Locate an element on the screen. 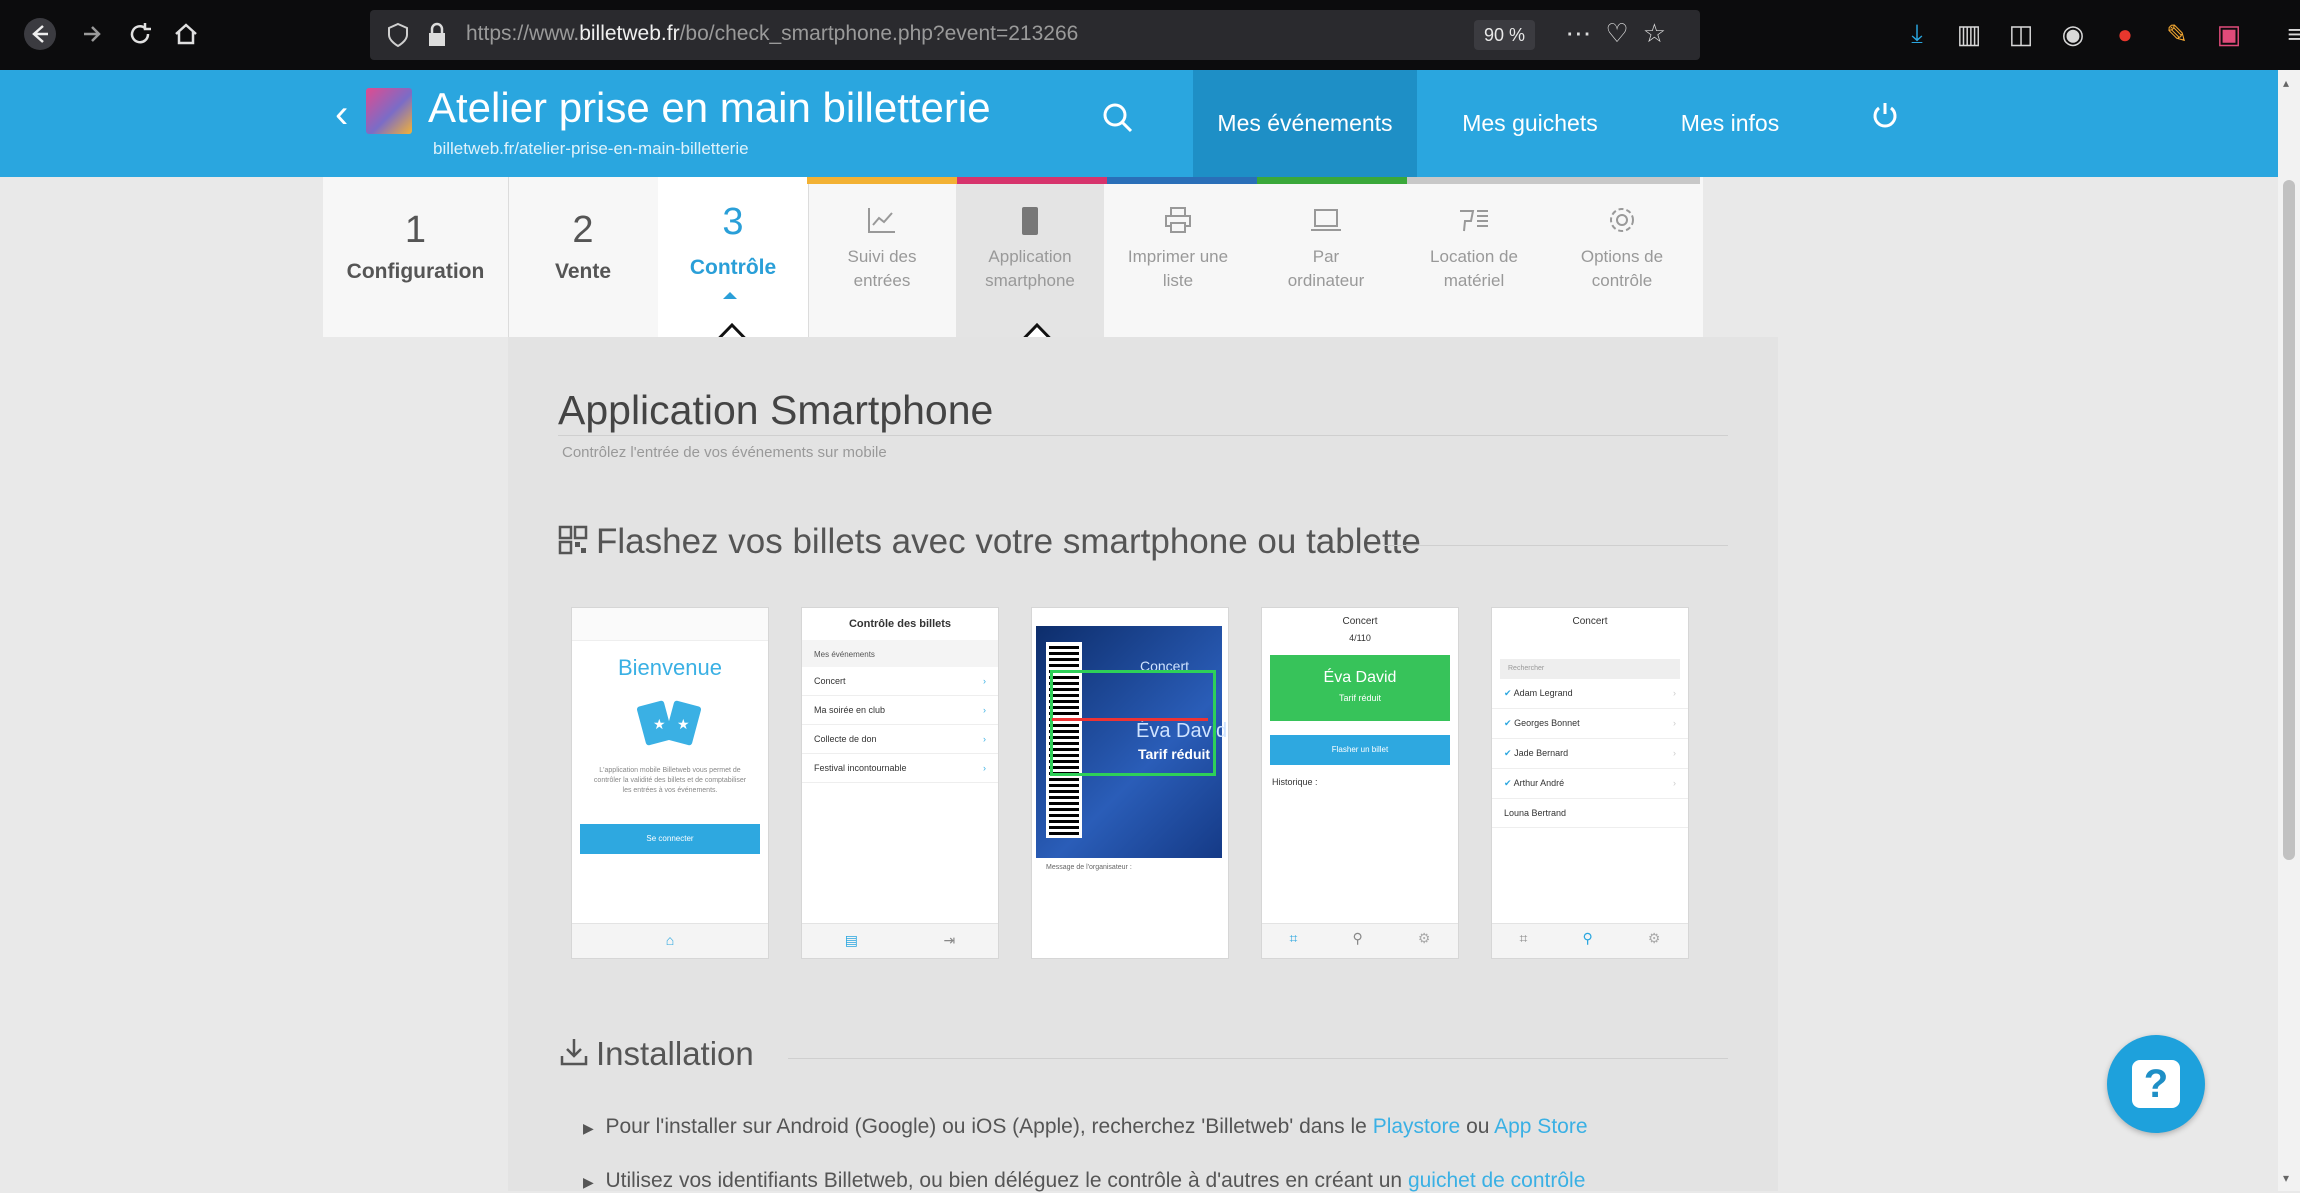  scroll-up-icon: ▴ is located at coordinates (2286, 83).